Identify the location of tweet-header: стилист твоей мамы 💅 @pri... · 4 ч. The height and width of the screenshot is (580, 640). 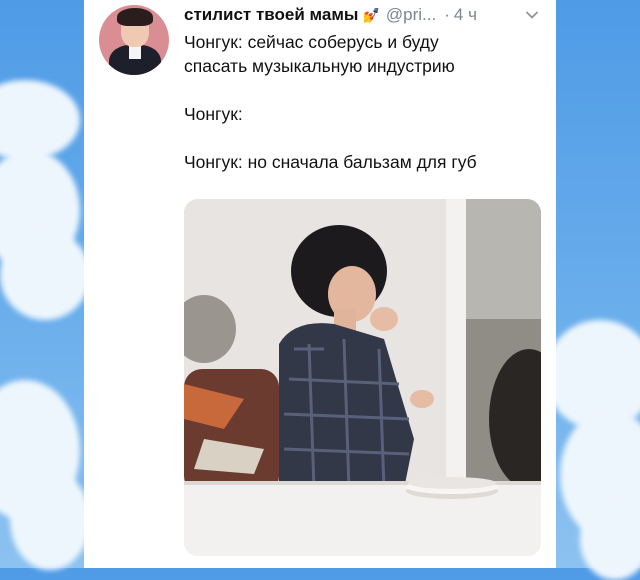
(364, 15).